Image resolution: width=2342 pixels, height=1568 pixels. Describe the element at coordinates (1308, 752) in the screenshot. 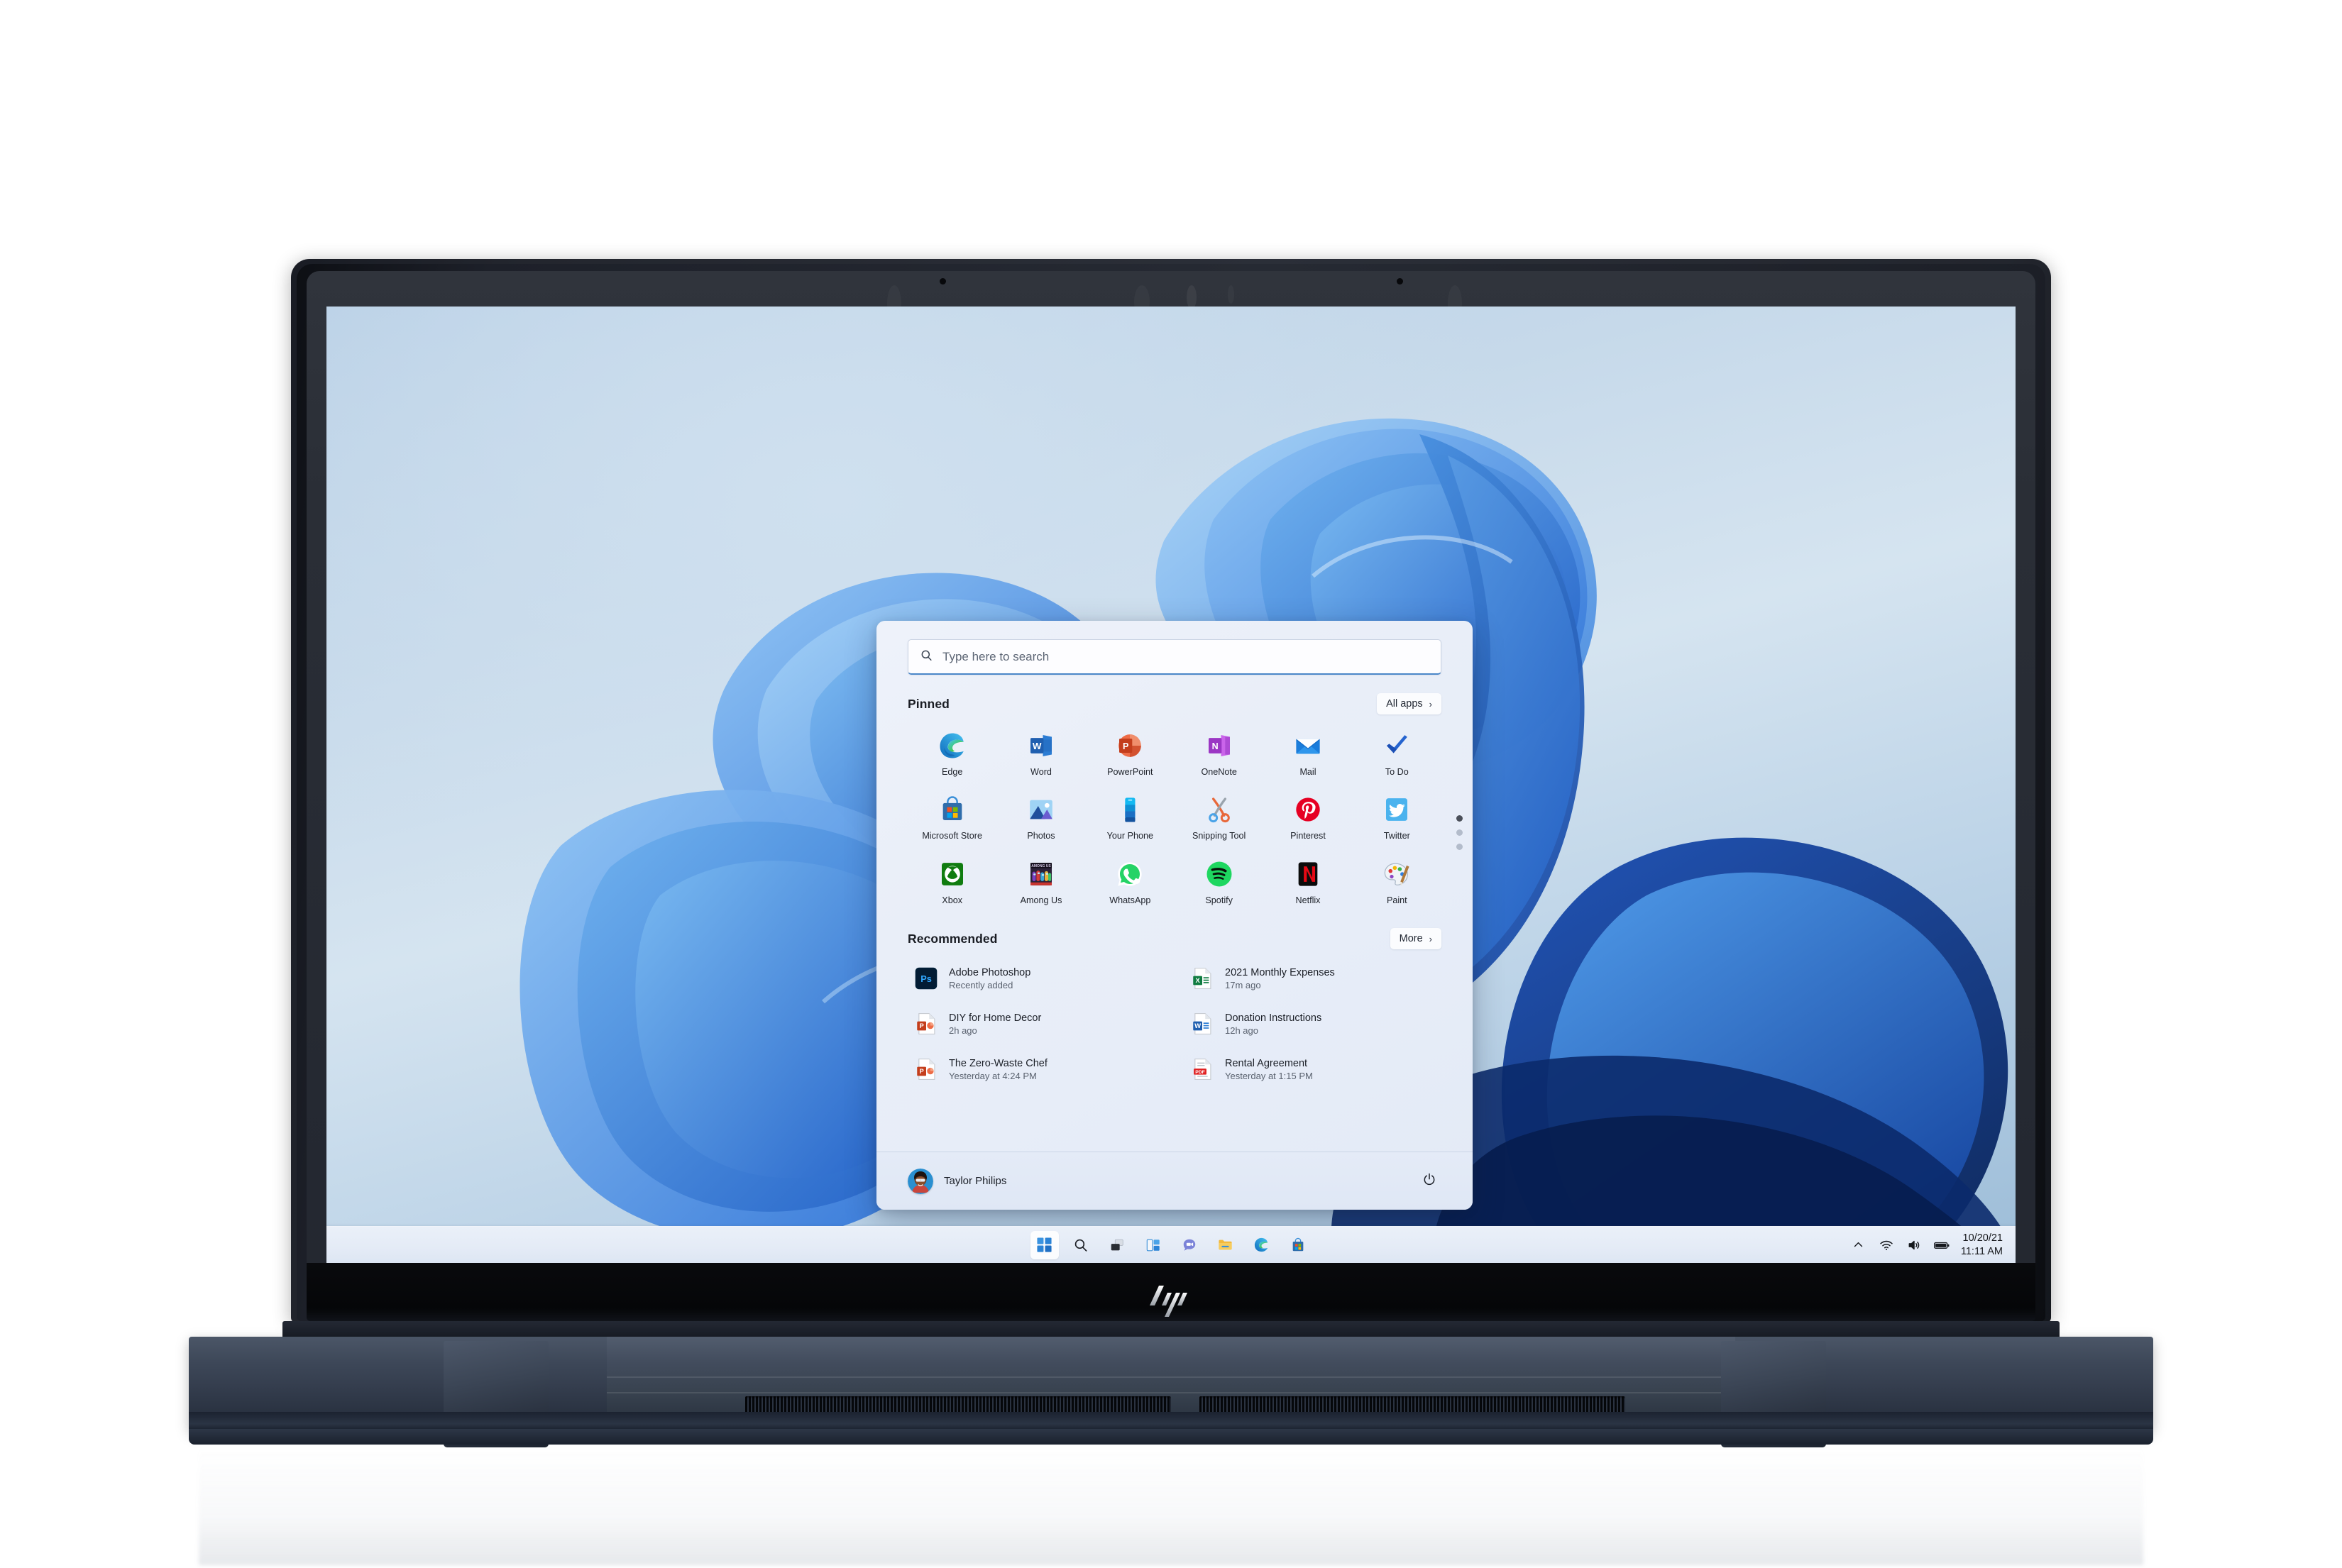

I see `pinned-app-mail: Mail` at that location.